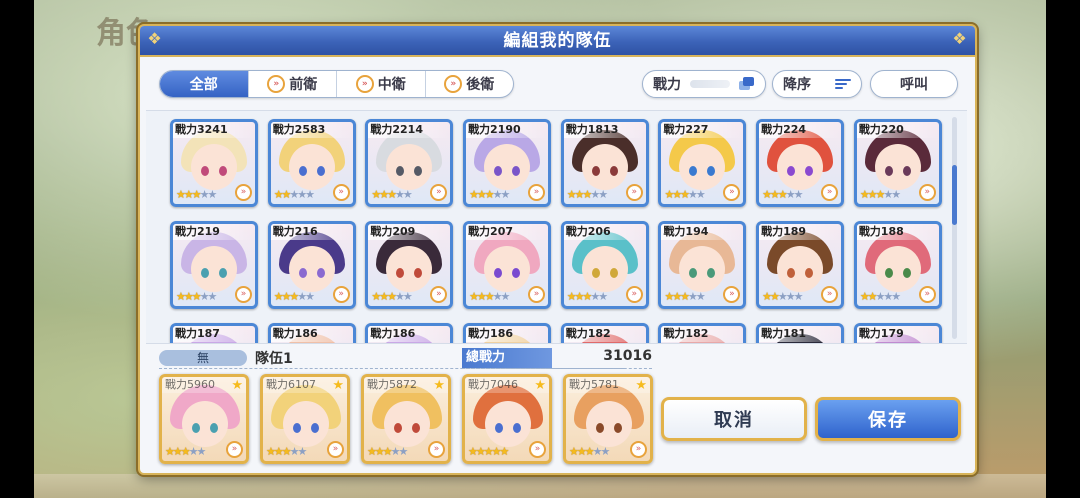 The width and height of the screenshot is (1080, 498). Describe the element at coordinates (800, 265) in the screenshot. I see `character-card: 戰力189 ★★★★★ »` at that location.